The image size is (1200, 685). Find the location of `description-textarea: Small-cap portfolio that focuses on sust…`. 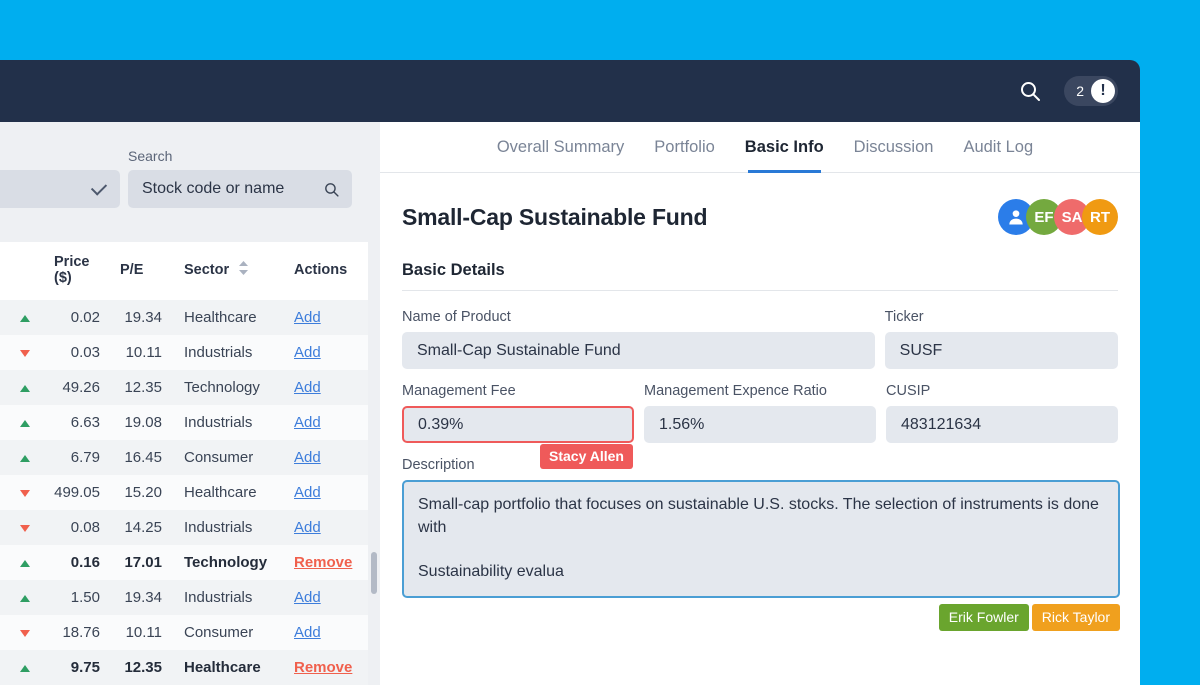

description-textarea: Small-cap portfolio that focuses on sust… is located at coordinates (761, 539).